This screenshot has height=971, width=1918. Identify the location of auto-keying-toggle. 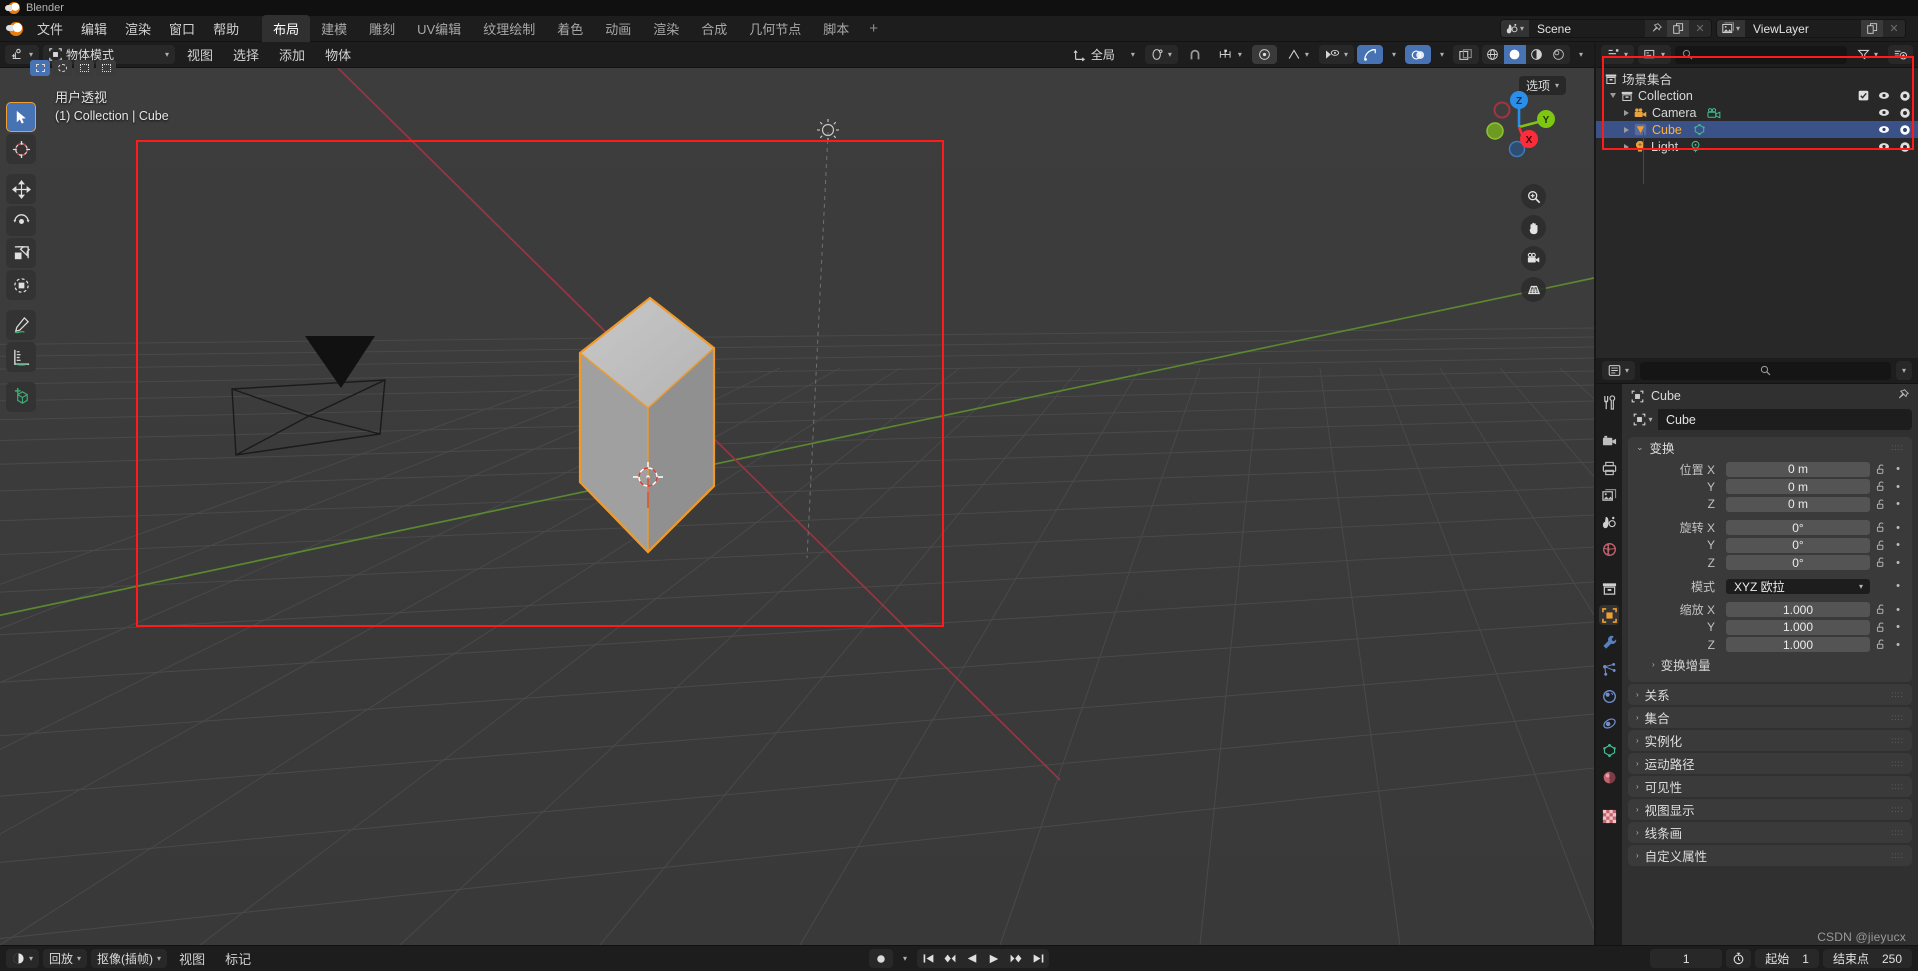
(880, 958).